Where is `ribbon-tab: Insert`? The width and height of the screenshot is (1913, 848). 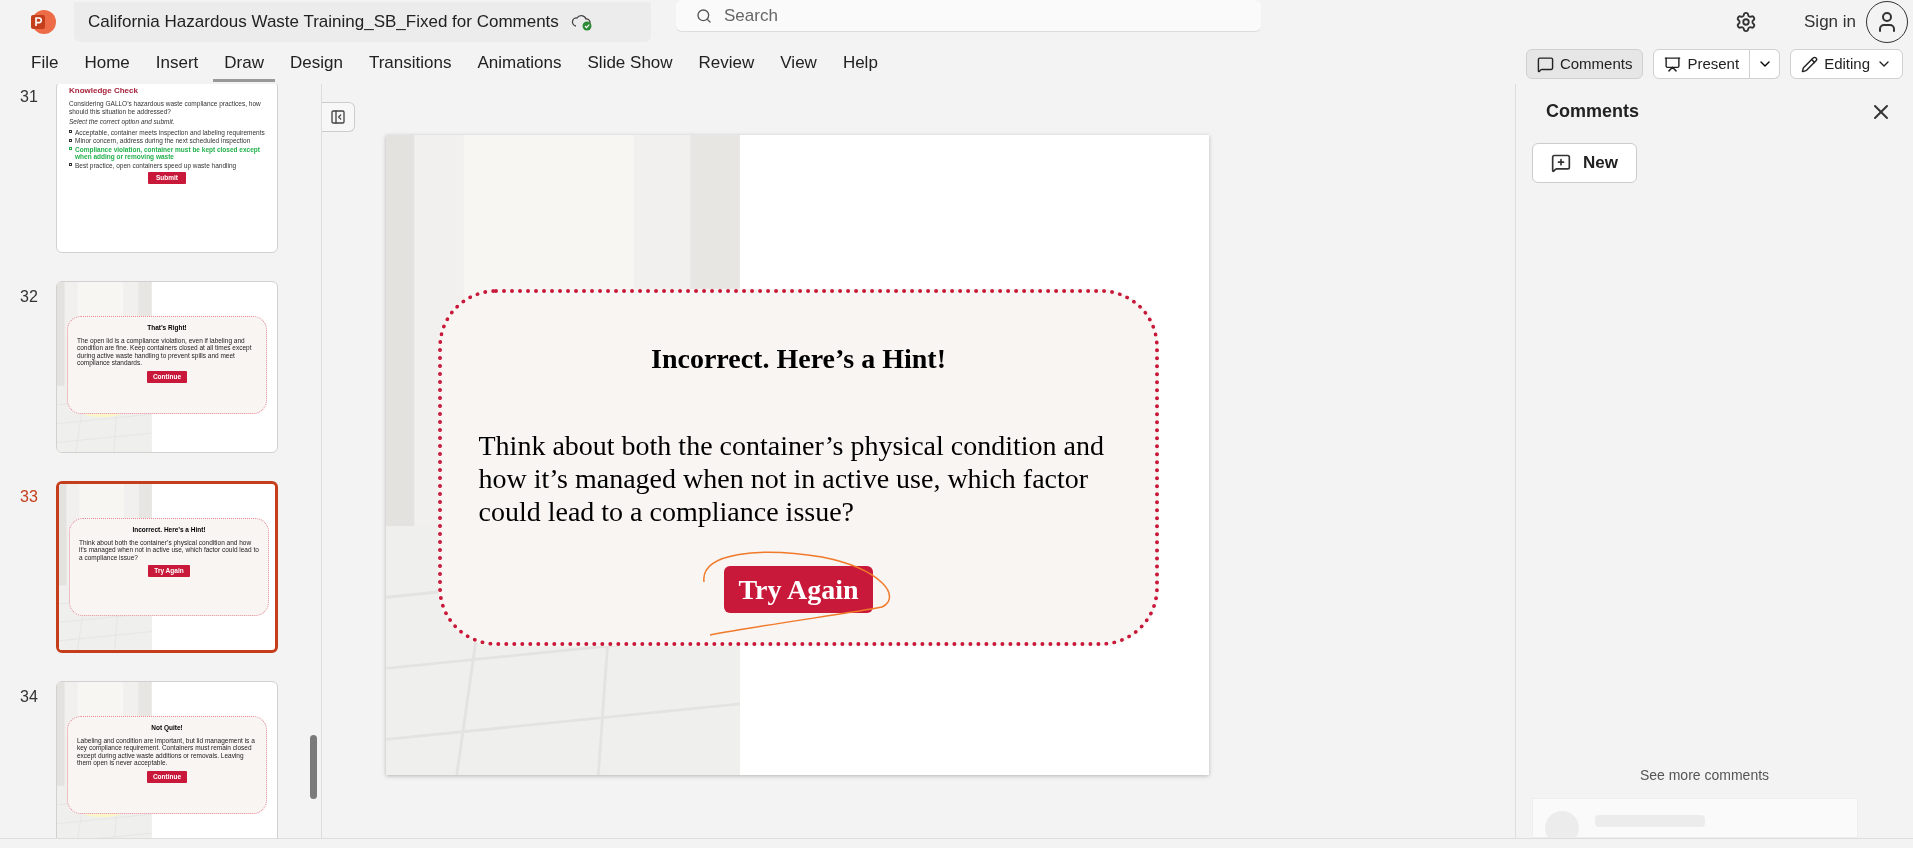 ribbon-tab: Insert is located at coordinates (177, 64).